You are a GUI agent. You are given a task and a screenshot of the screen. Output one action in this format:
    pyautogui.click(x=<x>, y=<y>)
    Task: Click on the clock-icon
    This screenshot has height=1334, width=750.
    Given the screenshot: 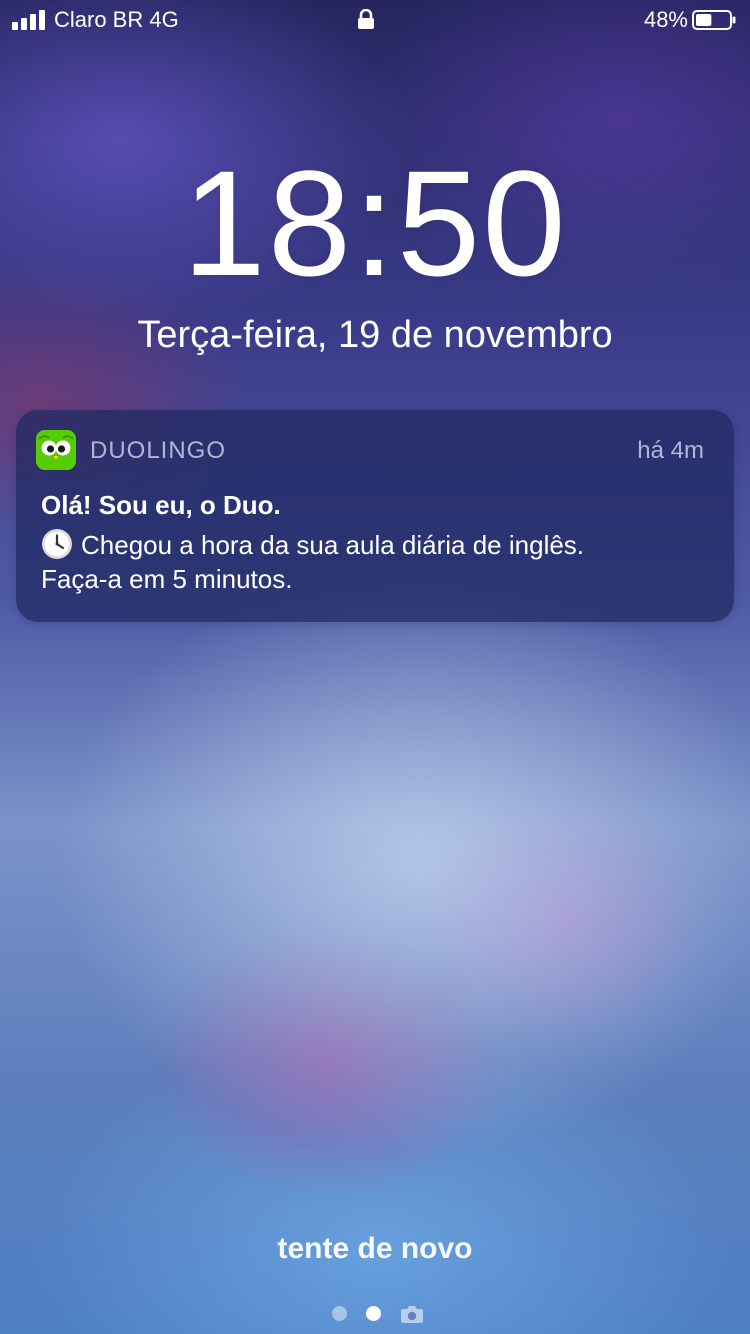 What is the action you would take?
    pyautogui.click(x=57, y=544)
    